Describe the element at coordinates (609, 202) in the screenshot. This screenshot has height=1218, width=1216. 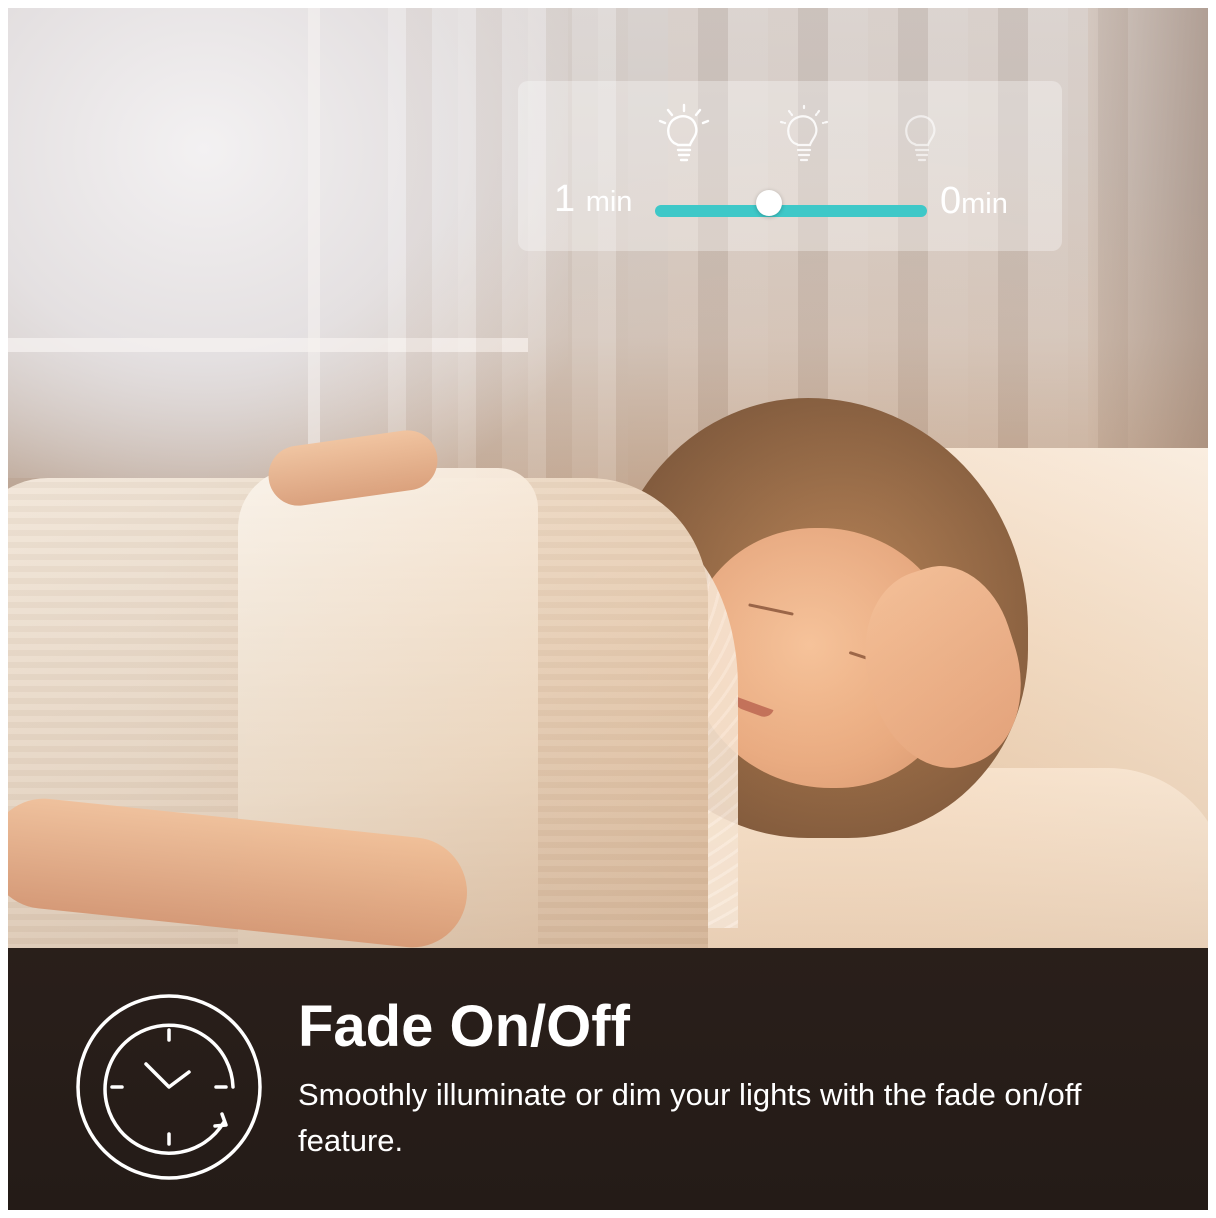
I see `fade-start-unit: min` at that location.